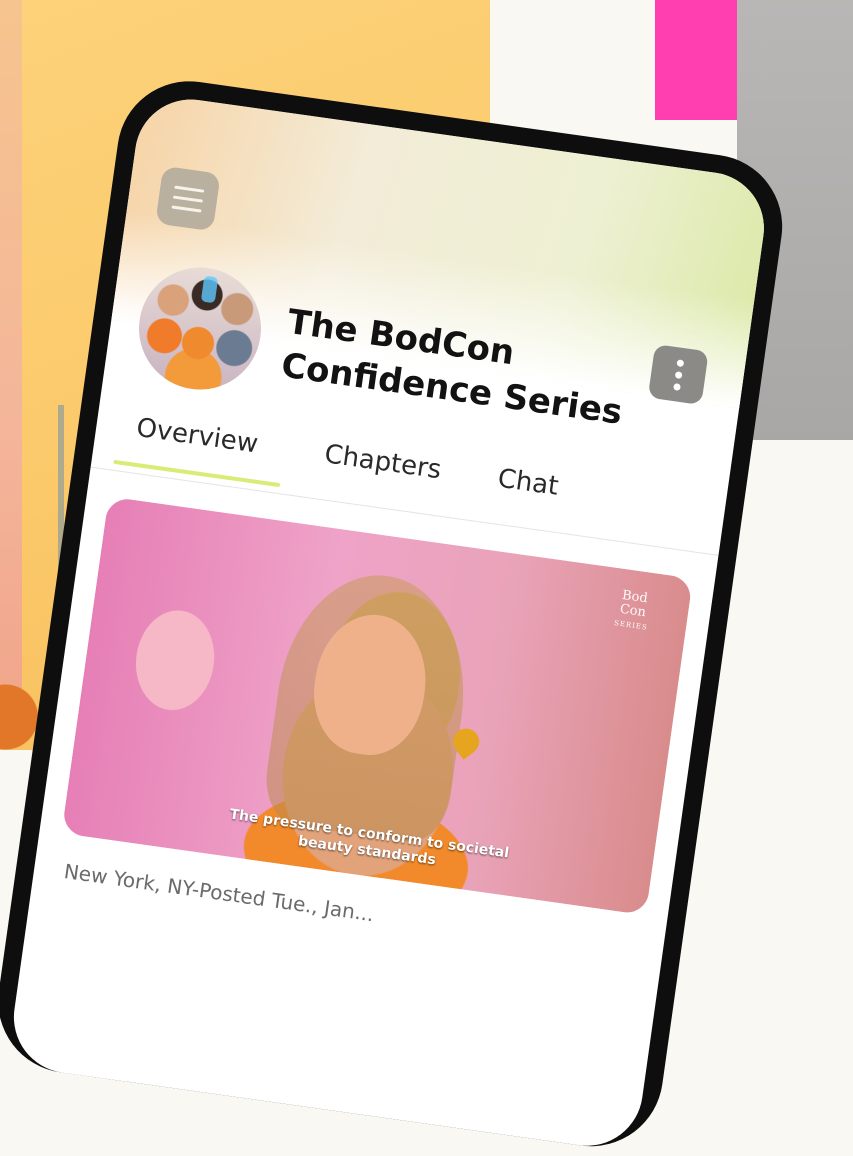 This screenshot has height=1156, width=853. Describe the element at coordinates (696, 60) in the screenshot. I see `background-pink-block` at that location.